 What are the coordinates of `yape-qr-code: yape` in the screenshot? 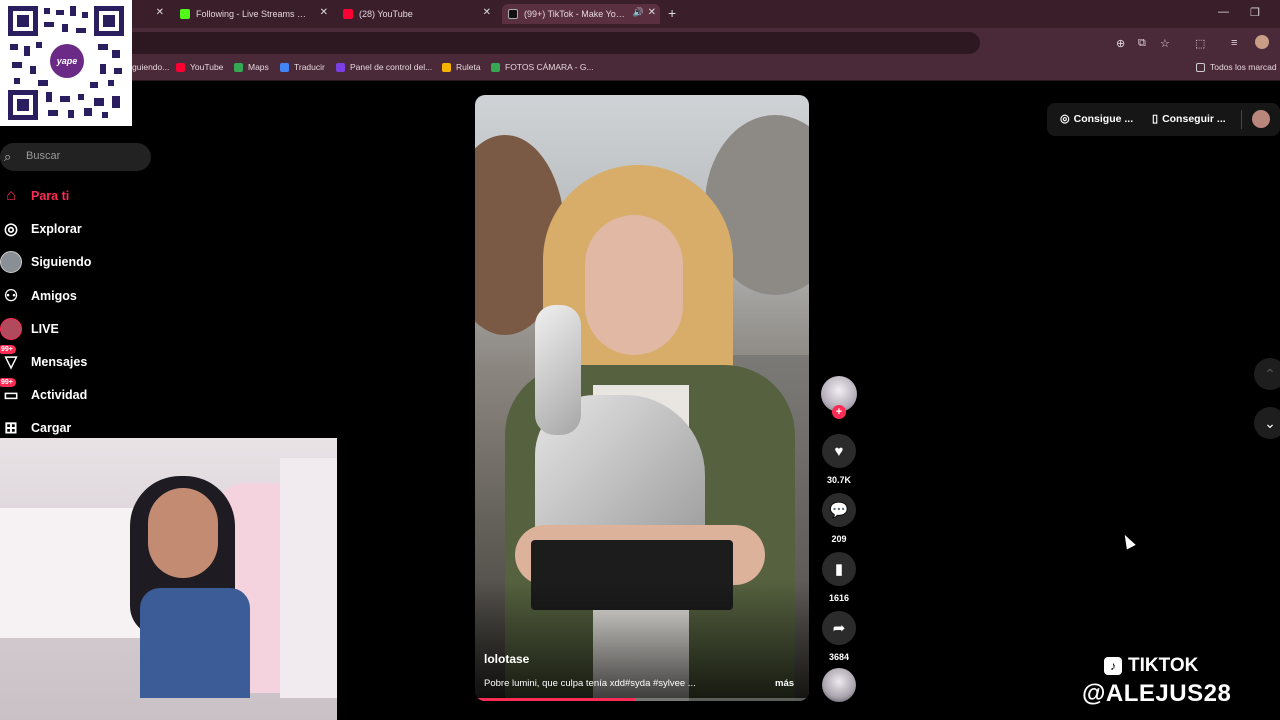 It's located at (66, 63).